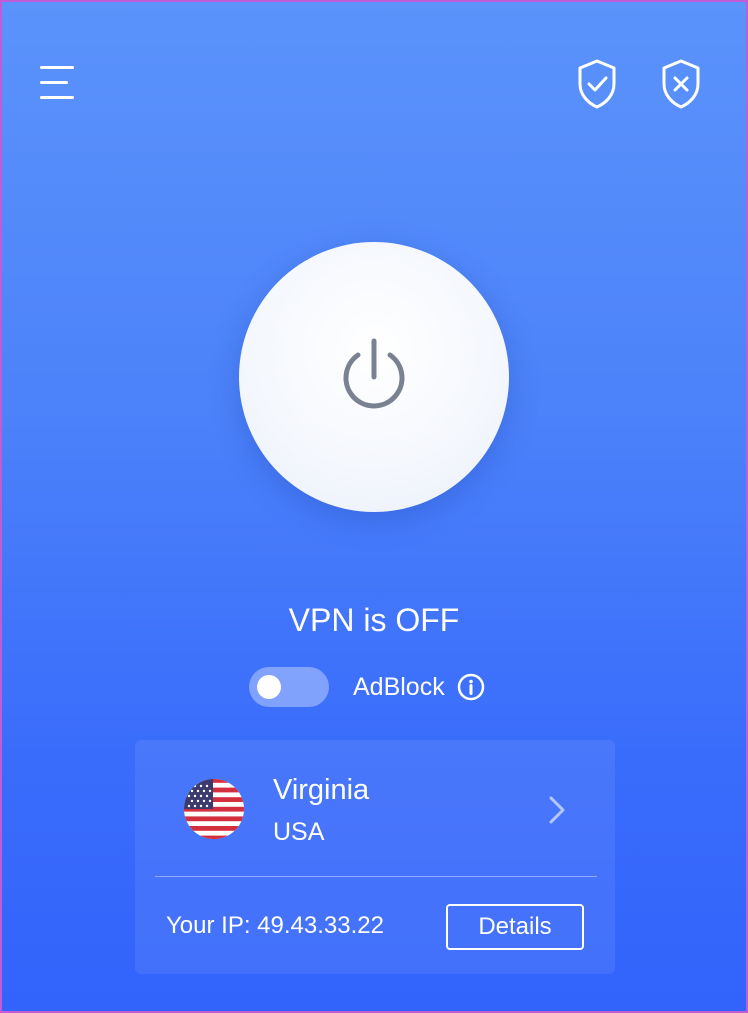  Describe the element at coordinates (515, 927) in the screenshot. I see `details-button: Details` at that location.